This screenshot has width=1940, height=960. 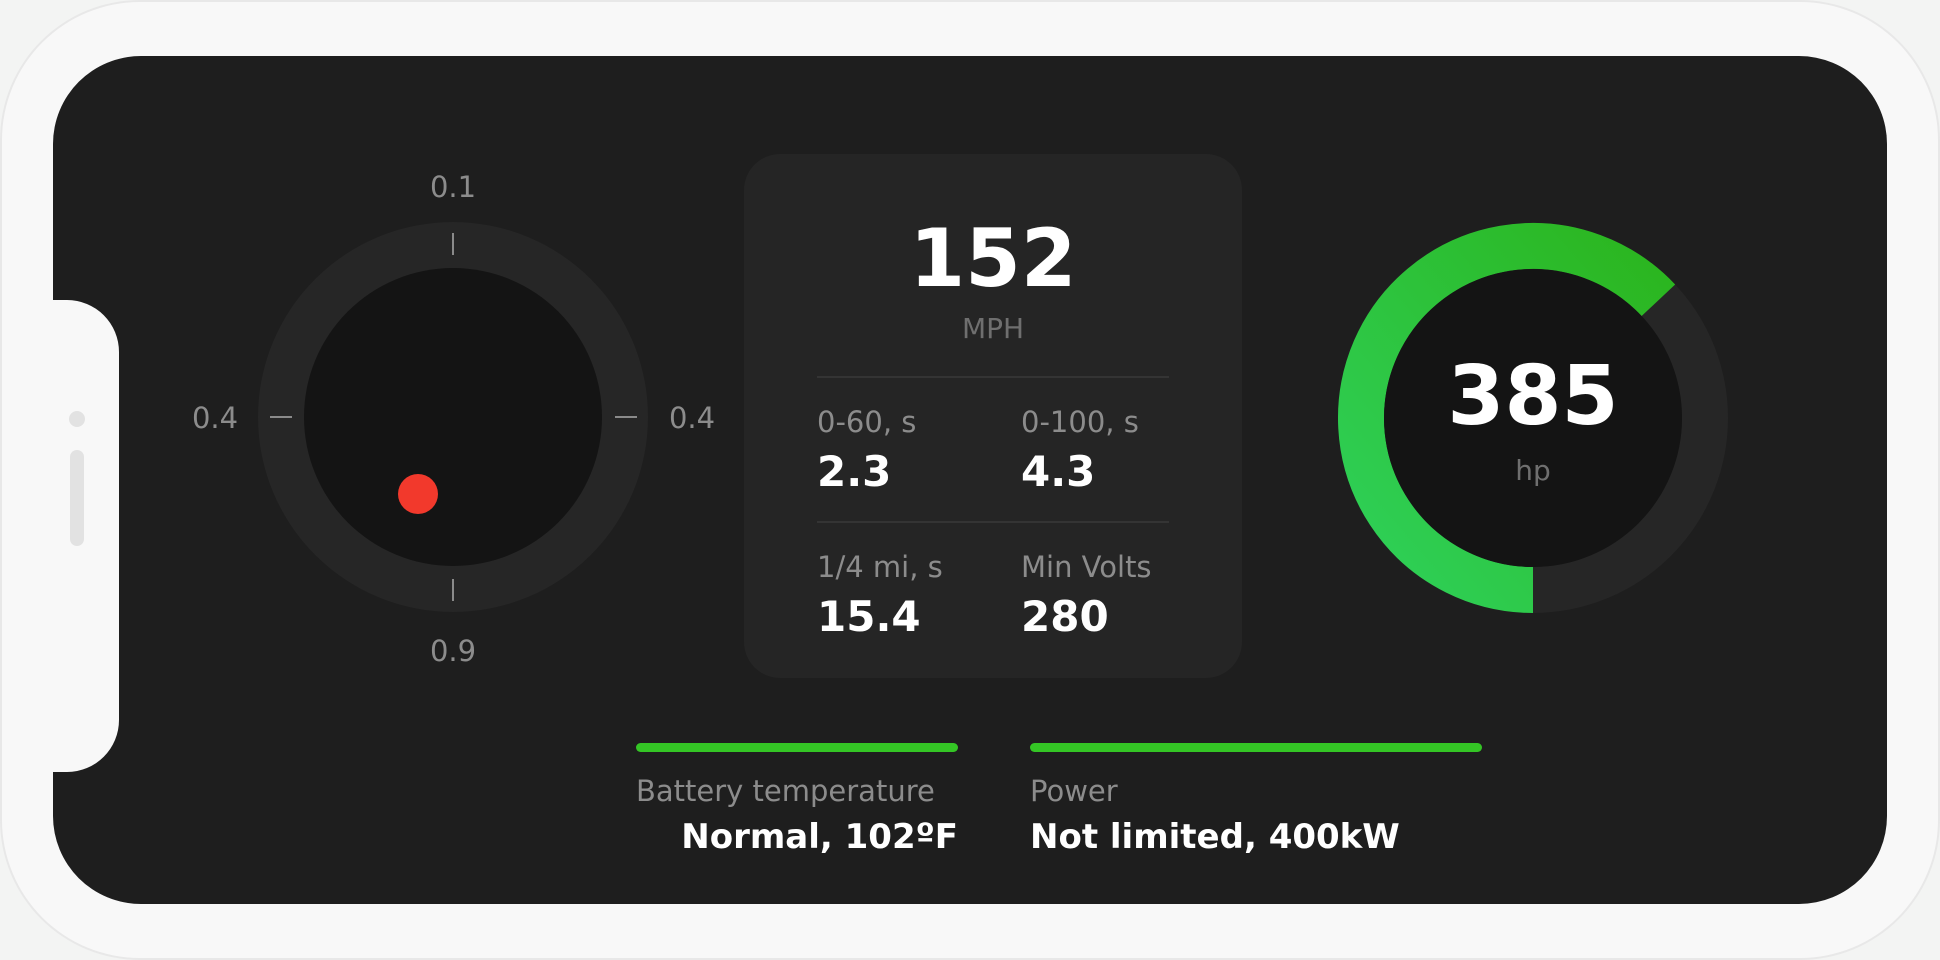 What do you see at coordinates (215, 418) in the screenshot?
I see `gforce-left-label: 0.4` at bounding box center [215, 418].